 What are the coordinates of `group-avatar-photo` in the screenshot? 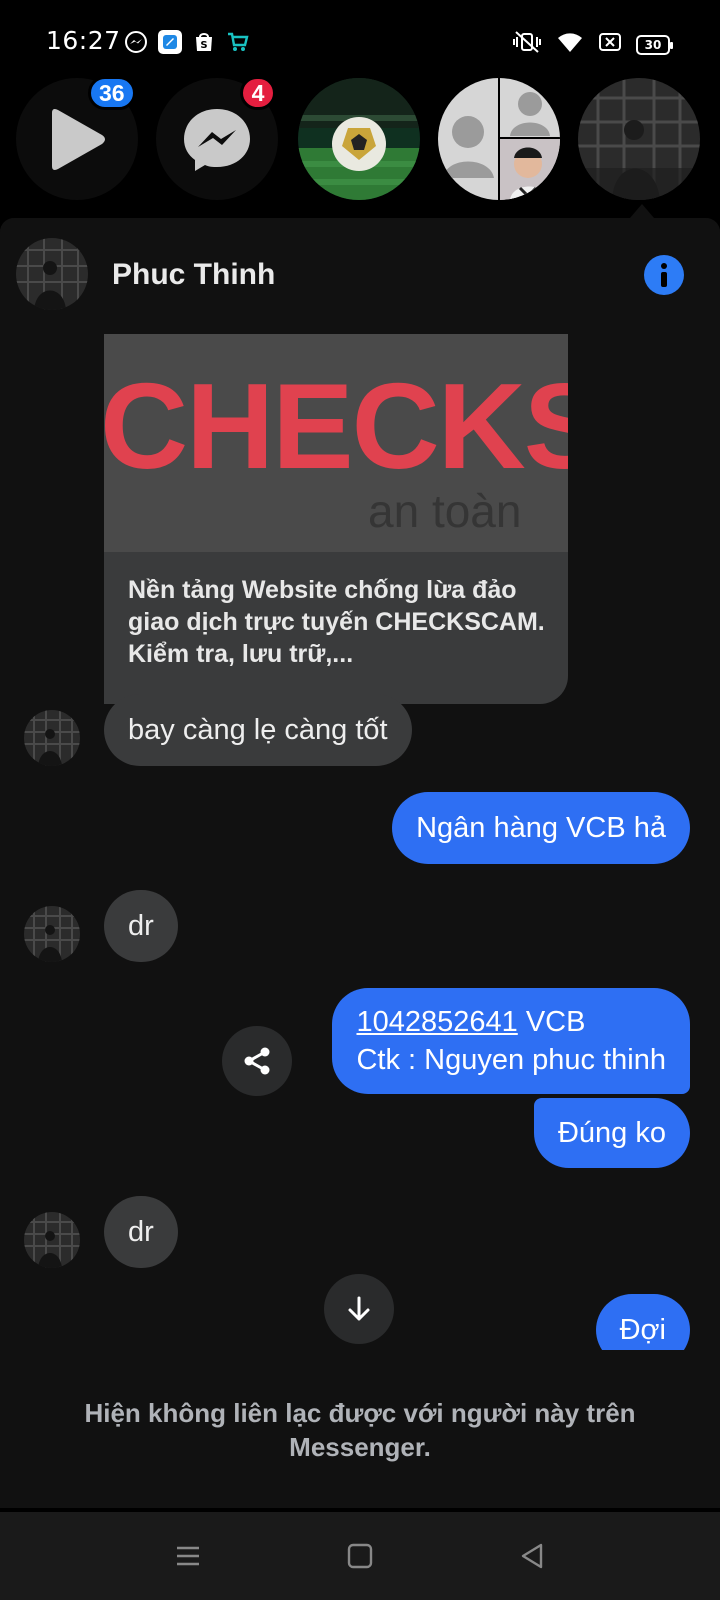 It's located at (499, 139).